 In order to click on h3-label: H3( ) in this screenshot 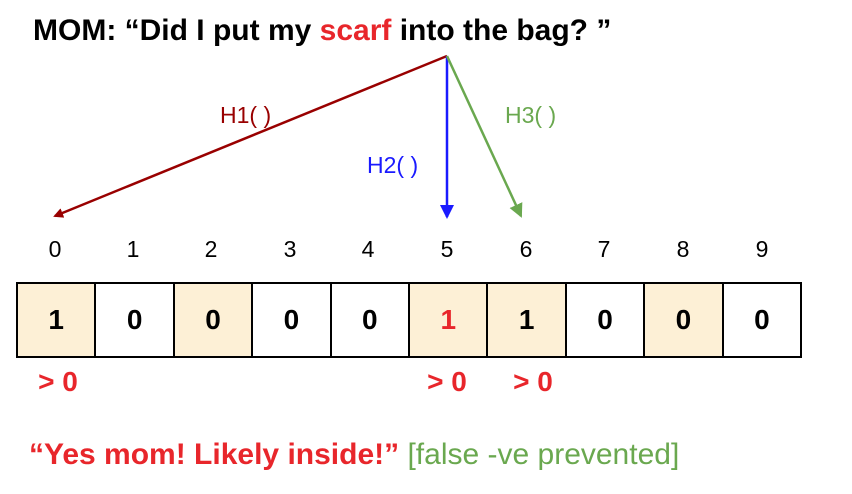, I will do `click(531, 115)`.